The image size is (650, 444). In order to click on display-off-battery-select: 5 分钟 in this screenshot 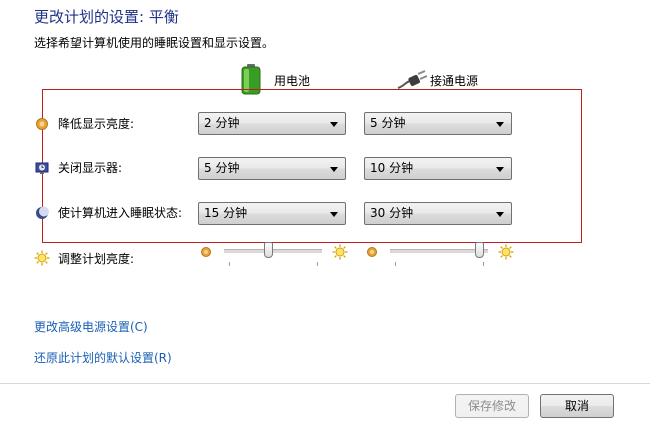, I will do `click(272, 168)`.